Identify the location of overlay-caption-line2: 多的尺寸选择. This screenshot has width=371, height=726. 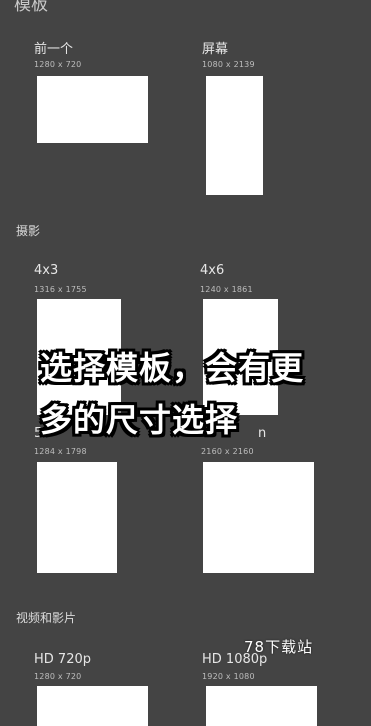
(139, 420).